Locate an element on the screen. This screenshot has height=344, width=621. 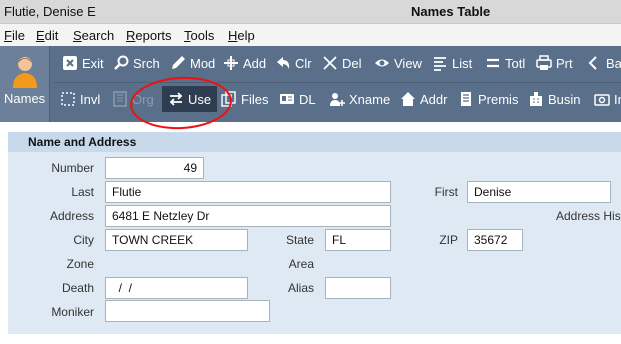
total-button: Totl is located at coordinates (505, 63).